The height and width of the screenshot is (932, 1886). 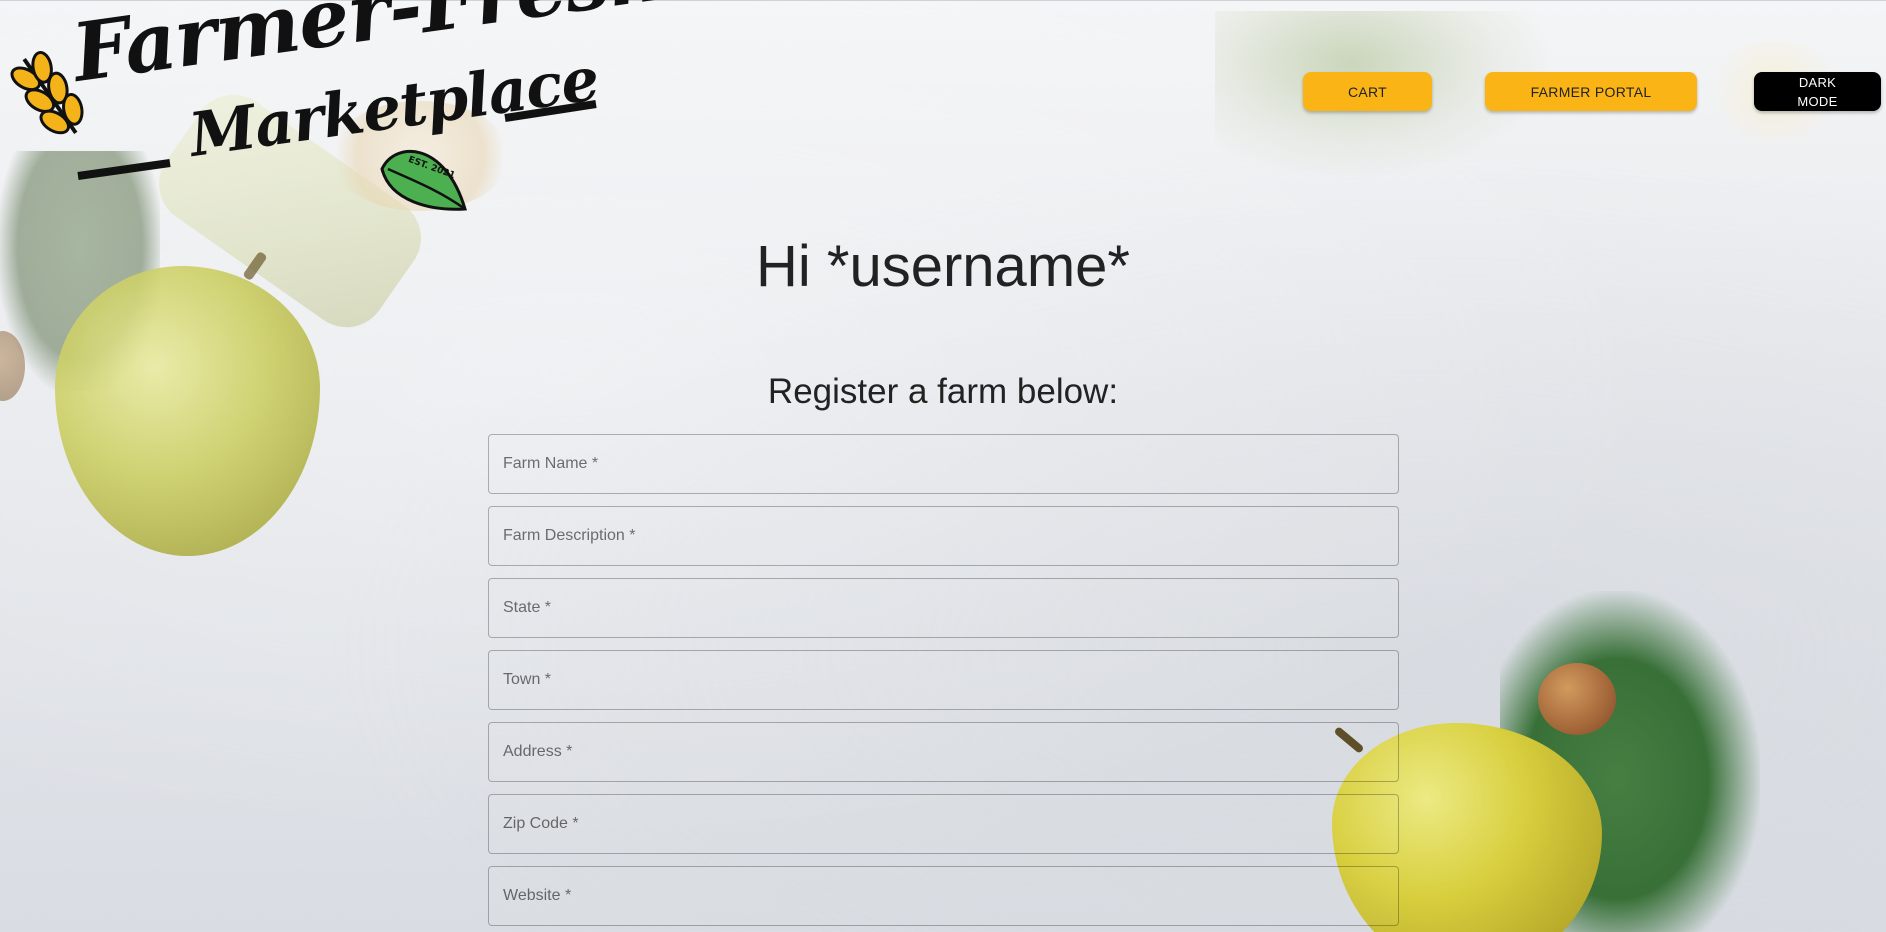 I want to click on page-title: Hi *username*, so click(x=943, y=266).